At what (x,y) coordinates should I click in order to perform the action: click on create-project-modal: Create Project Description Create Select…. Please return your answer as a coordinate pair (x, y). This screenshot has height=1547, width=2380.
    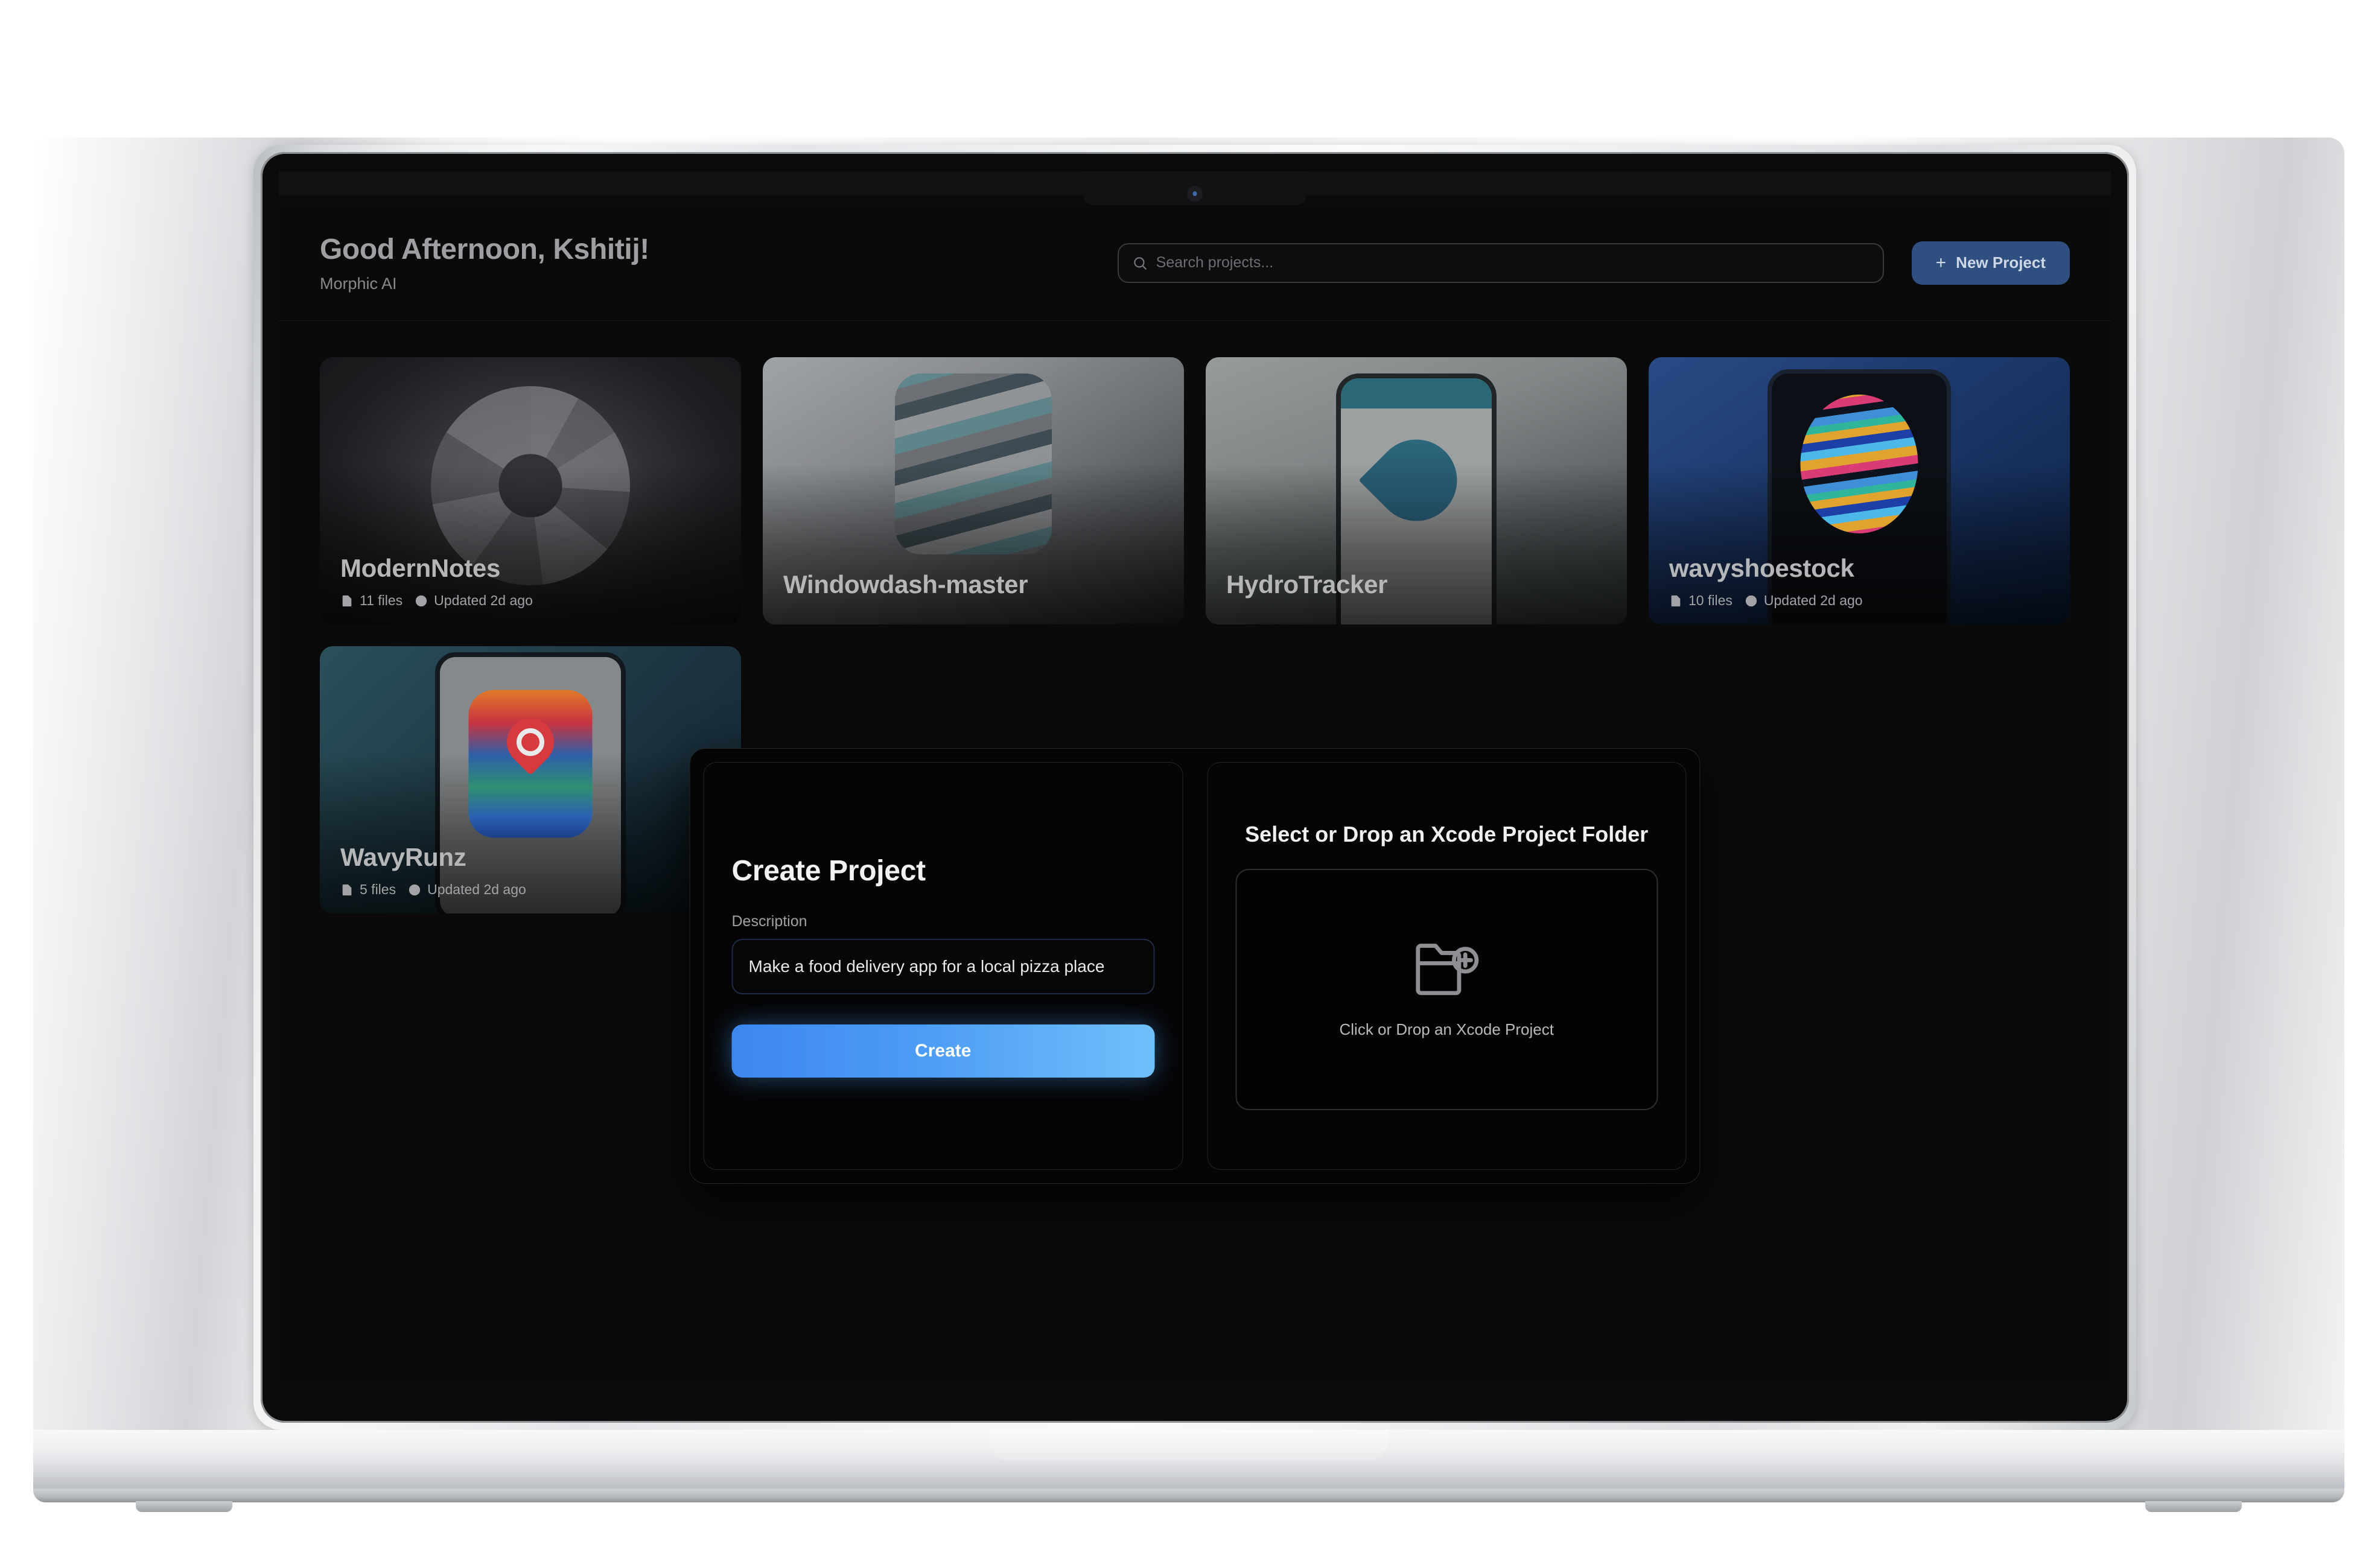
    Looking at the image, I should click on (1195, 966).